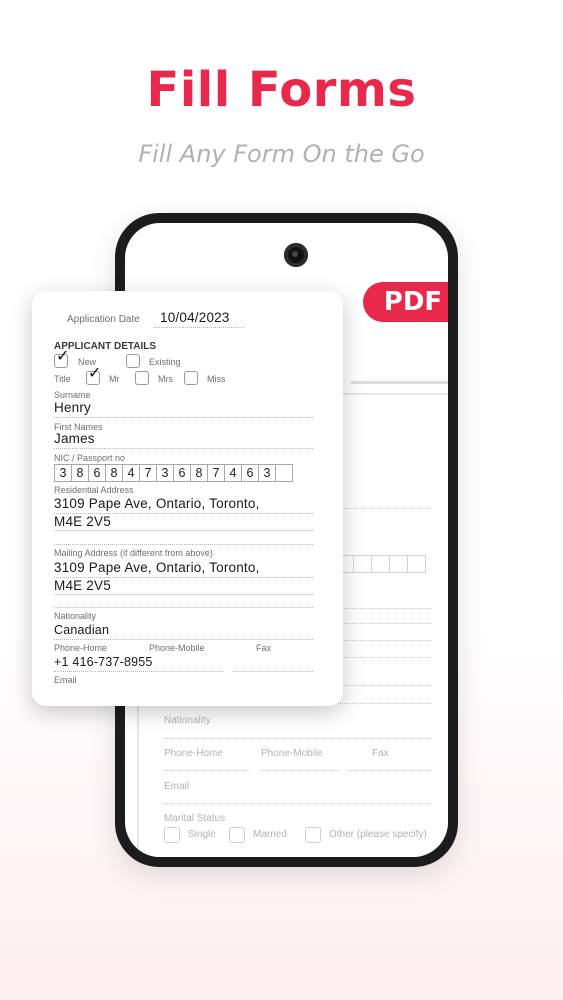 This screenshot has height=1000, width=563. I want to click on mailing-address-line1: 3109 Pape Ave, Ontario, Toronto,, so click(157, 567).